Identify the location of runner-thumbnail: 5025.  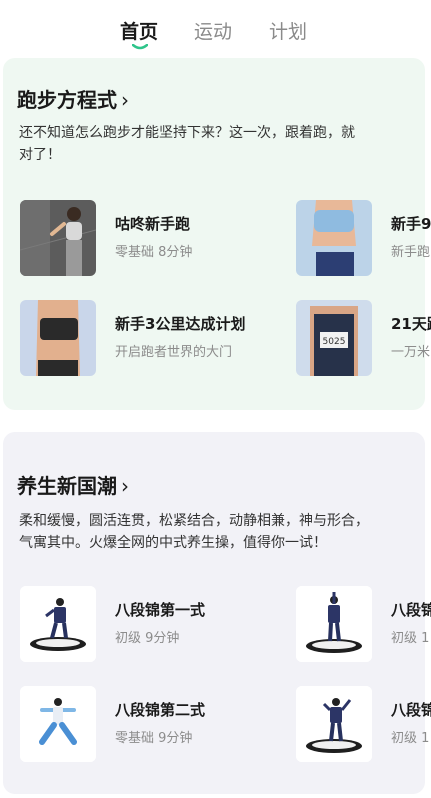
(334, 338).